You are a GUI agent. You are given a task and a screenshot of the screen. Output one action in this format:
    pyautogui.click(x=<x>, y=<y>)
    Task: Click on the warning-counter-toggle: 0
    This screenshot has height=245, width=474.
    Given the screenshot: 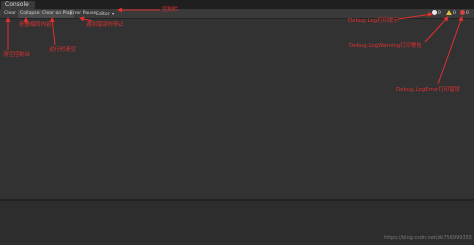 What is the action you would take?
    pyautogui.click(x=451, y=13)
    